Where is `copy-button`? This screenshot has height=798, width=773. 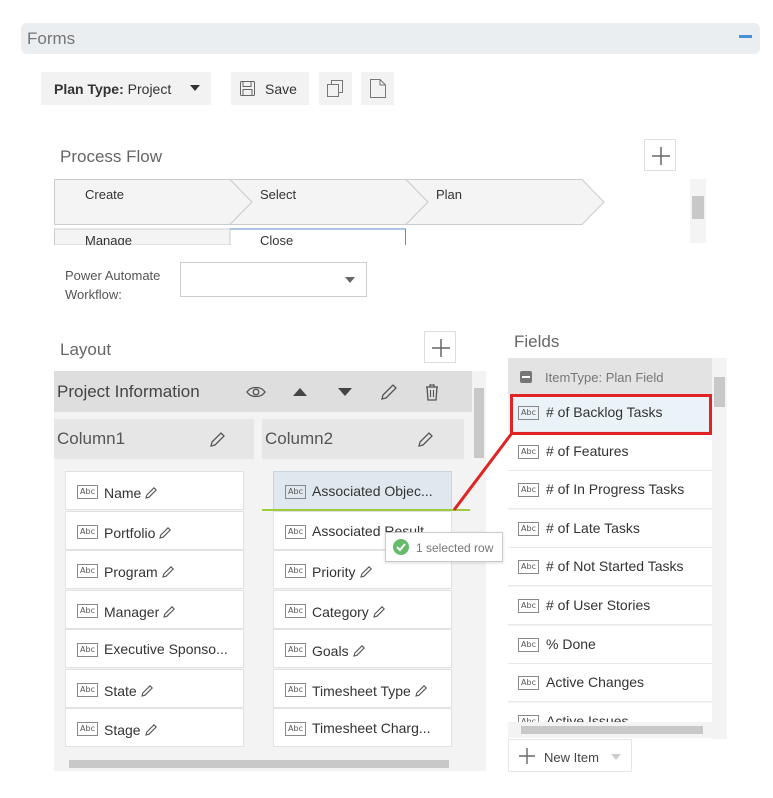
copy-button is located at coordinates (335, 88).